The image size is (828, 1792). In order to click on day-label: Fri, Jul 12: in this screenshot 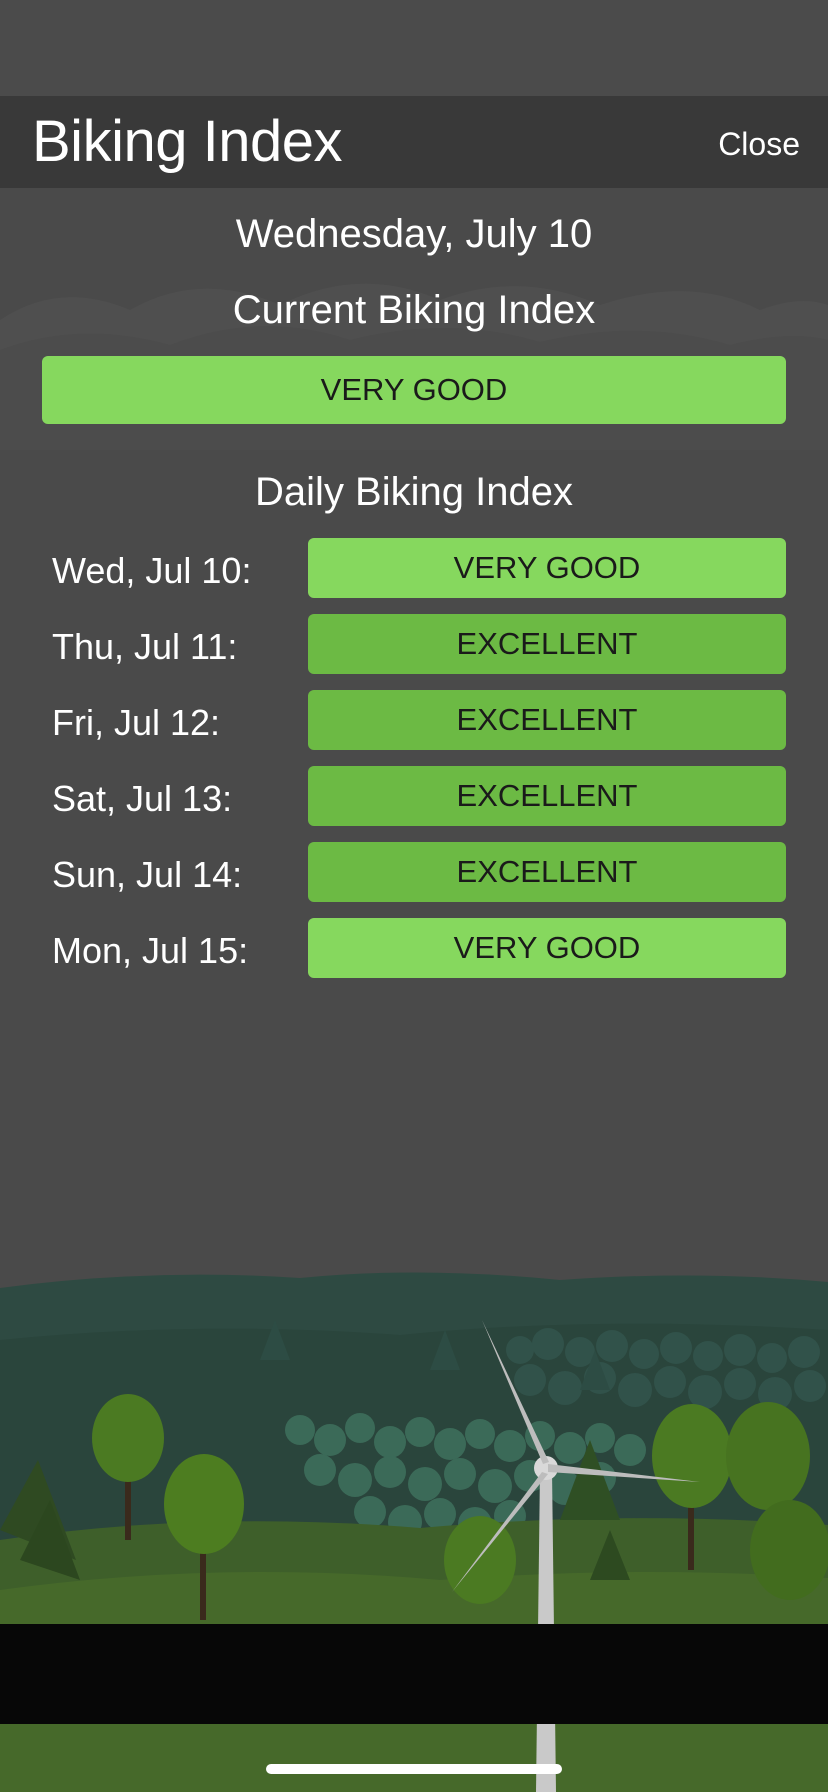, I will do `click(136, 722)`.